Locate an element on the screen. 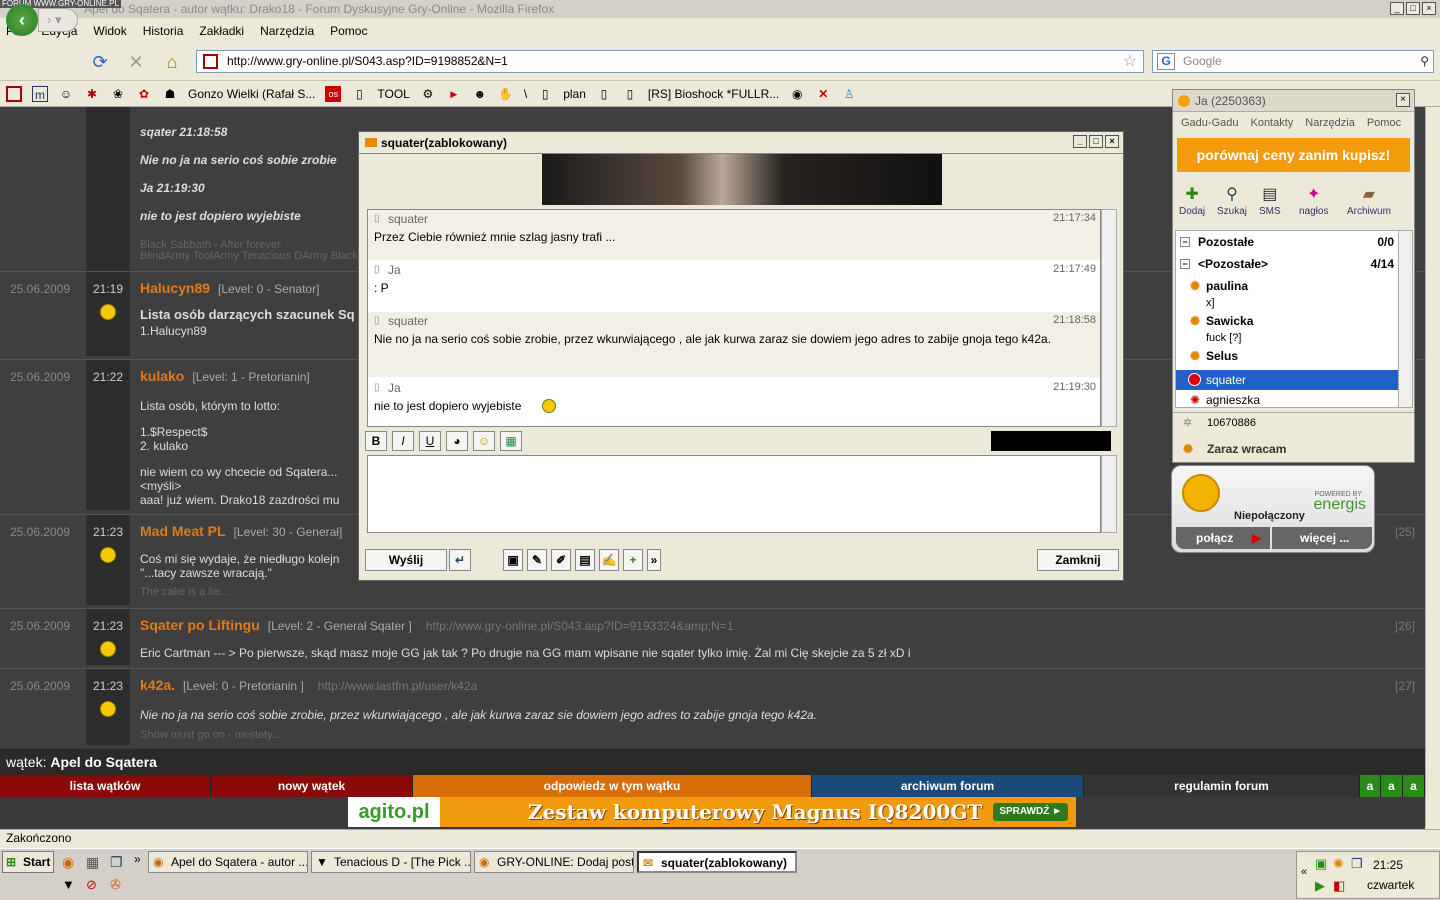 This screenshot has width=1440, height=900. menu-zakladki: Zakładki is located at coordinates (221, 31).